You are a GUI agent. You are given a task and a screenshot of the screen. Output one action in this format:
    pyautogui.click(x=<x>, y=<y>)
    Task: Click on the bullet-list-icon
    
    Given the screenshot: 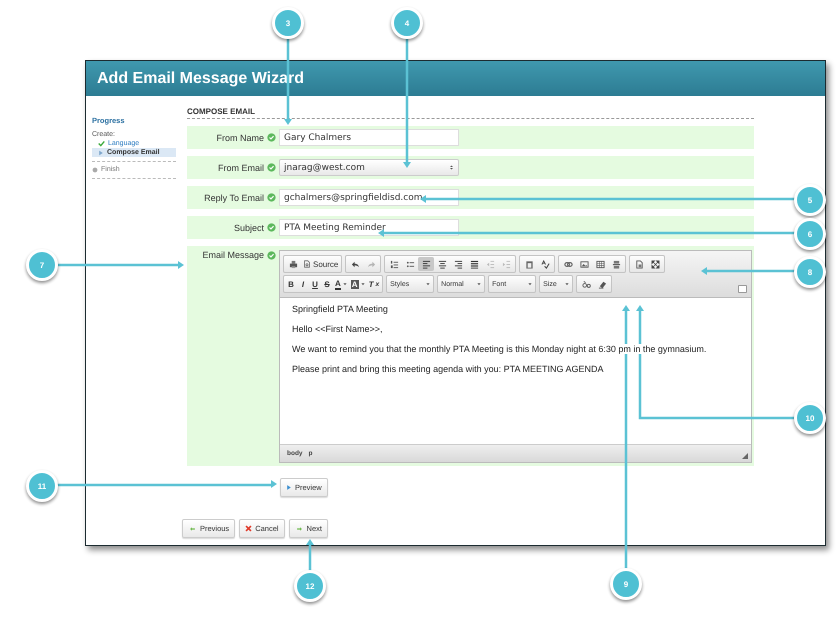 What is the action you would take?
    pyautogui.click(x=410, y=264)
    